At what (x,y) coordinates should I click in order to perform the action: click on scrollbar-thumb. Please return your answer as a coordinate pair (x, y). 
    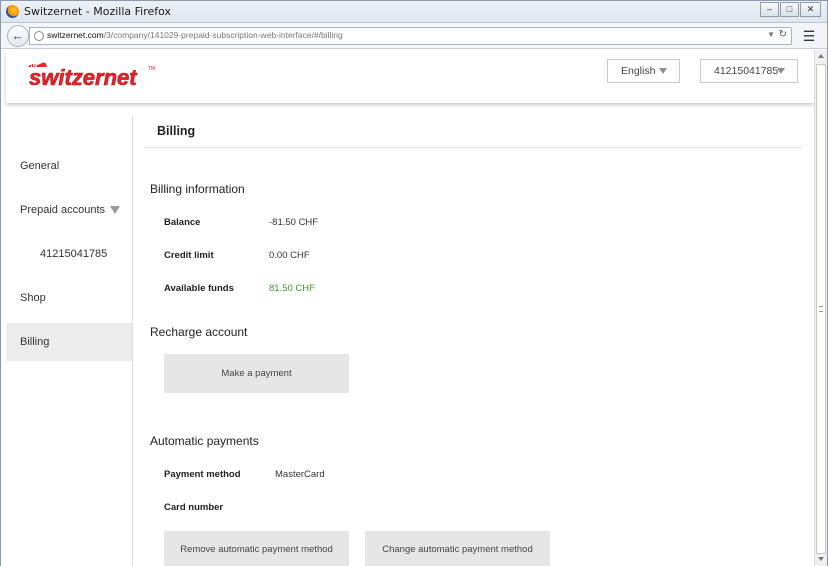
    Looking at the image, I should click on (821, 309).